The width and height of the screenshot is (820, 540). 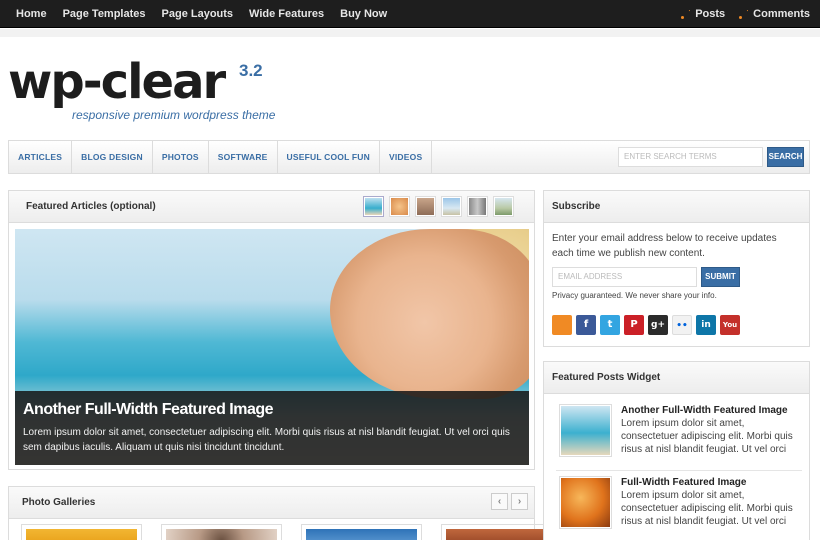 I want to click on header-strip, so click(x=410, y=33).